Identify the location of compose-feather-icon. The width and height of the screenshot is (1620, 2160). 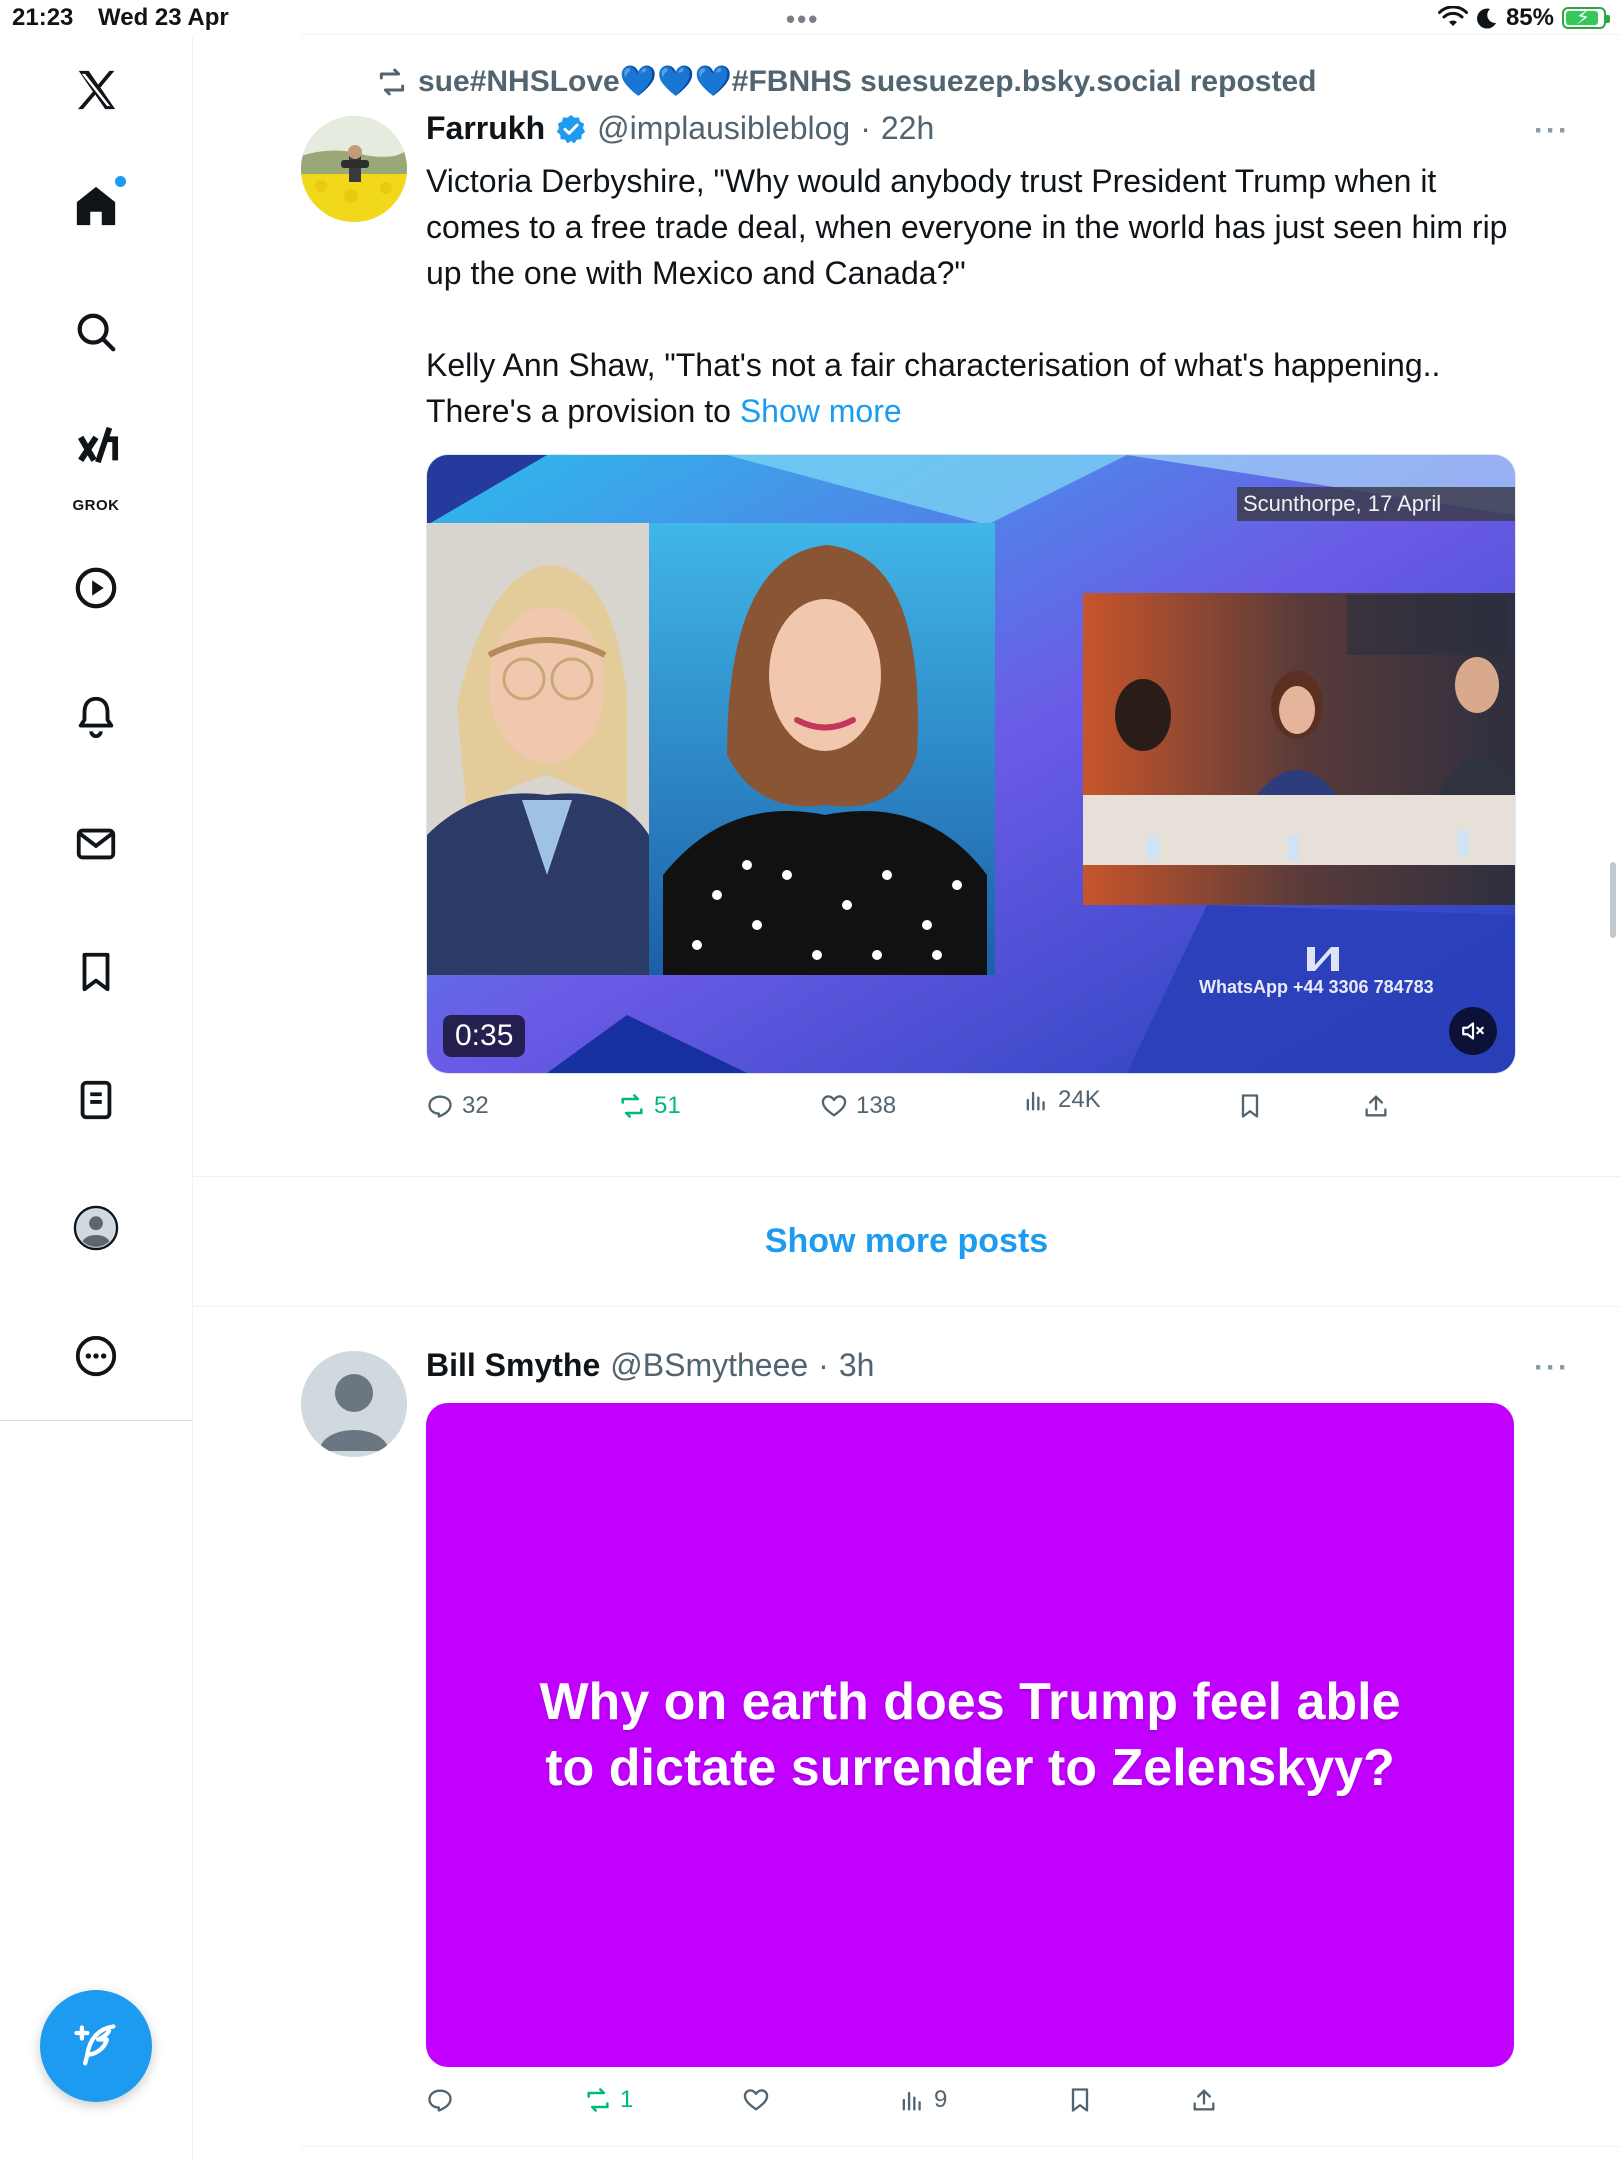
(95, 2045).